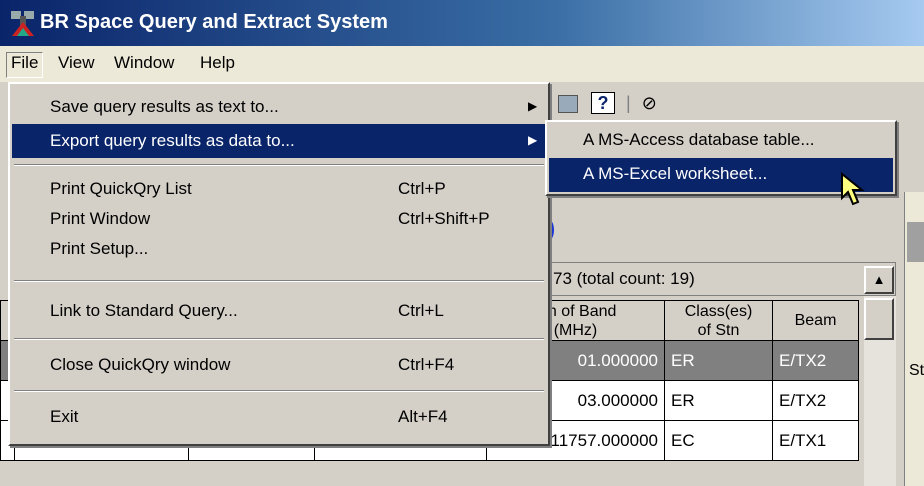 Image resolution: width=924 pixels, height=486 pixels. I want to click on help-icon: ?, so click(603, 103).